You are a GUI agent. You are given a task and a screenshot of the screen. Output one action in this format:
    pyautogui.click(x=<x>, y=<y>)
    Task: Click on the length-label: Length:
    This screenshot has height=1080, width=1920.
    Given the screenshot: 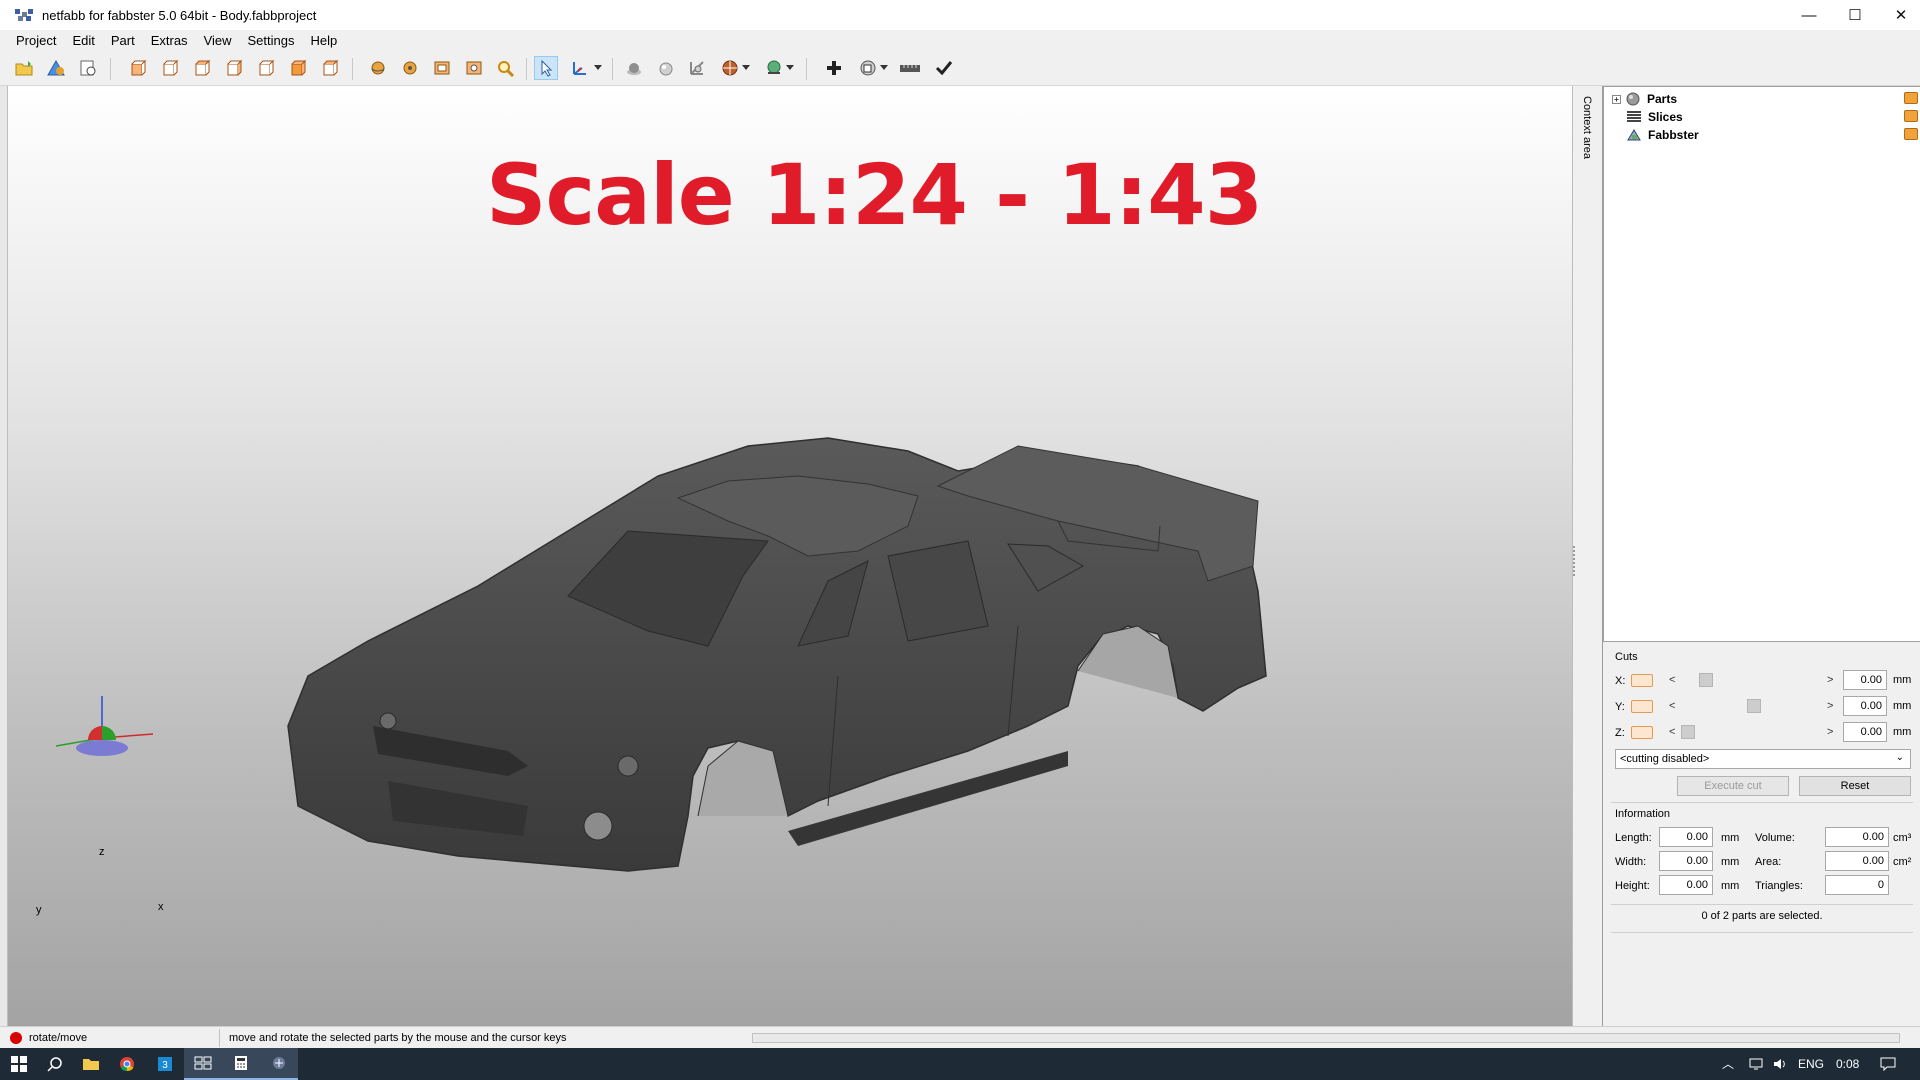 What is the action you would take?
    pyautogui.click(x=1633, y=838)
    